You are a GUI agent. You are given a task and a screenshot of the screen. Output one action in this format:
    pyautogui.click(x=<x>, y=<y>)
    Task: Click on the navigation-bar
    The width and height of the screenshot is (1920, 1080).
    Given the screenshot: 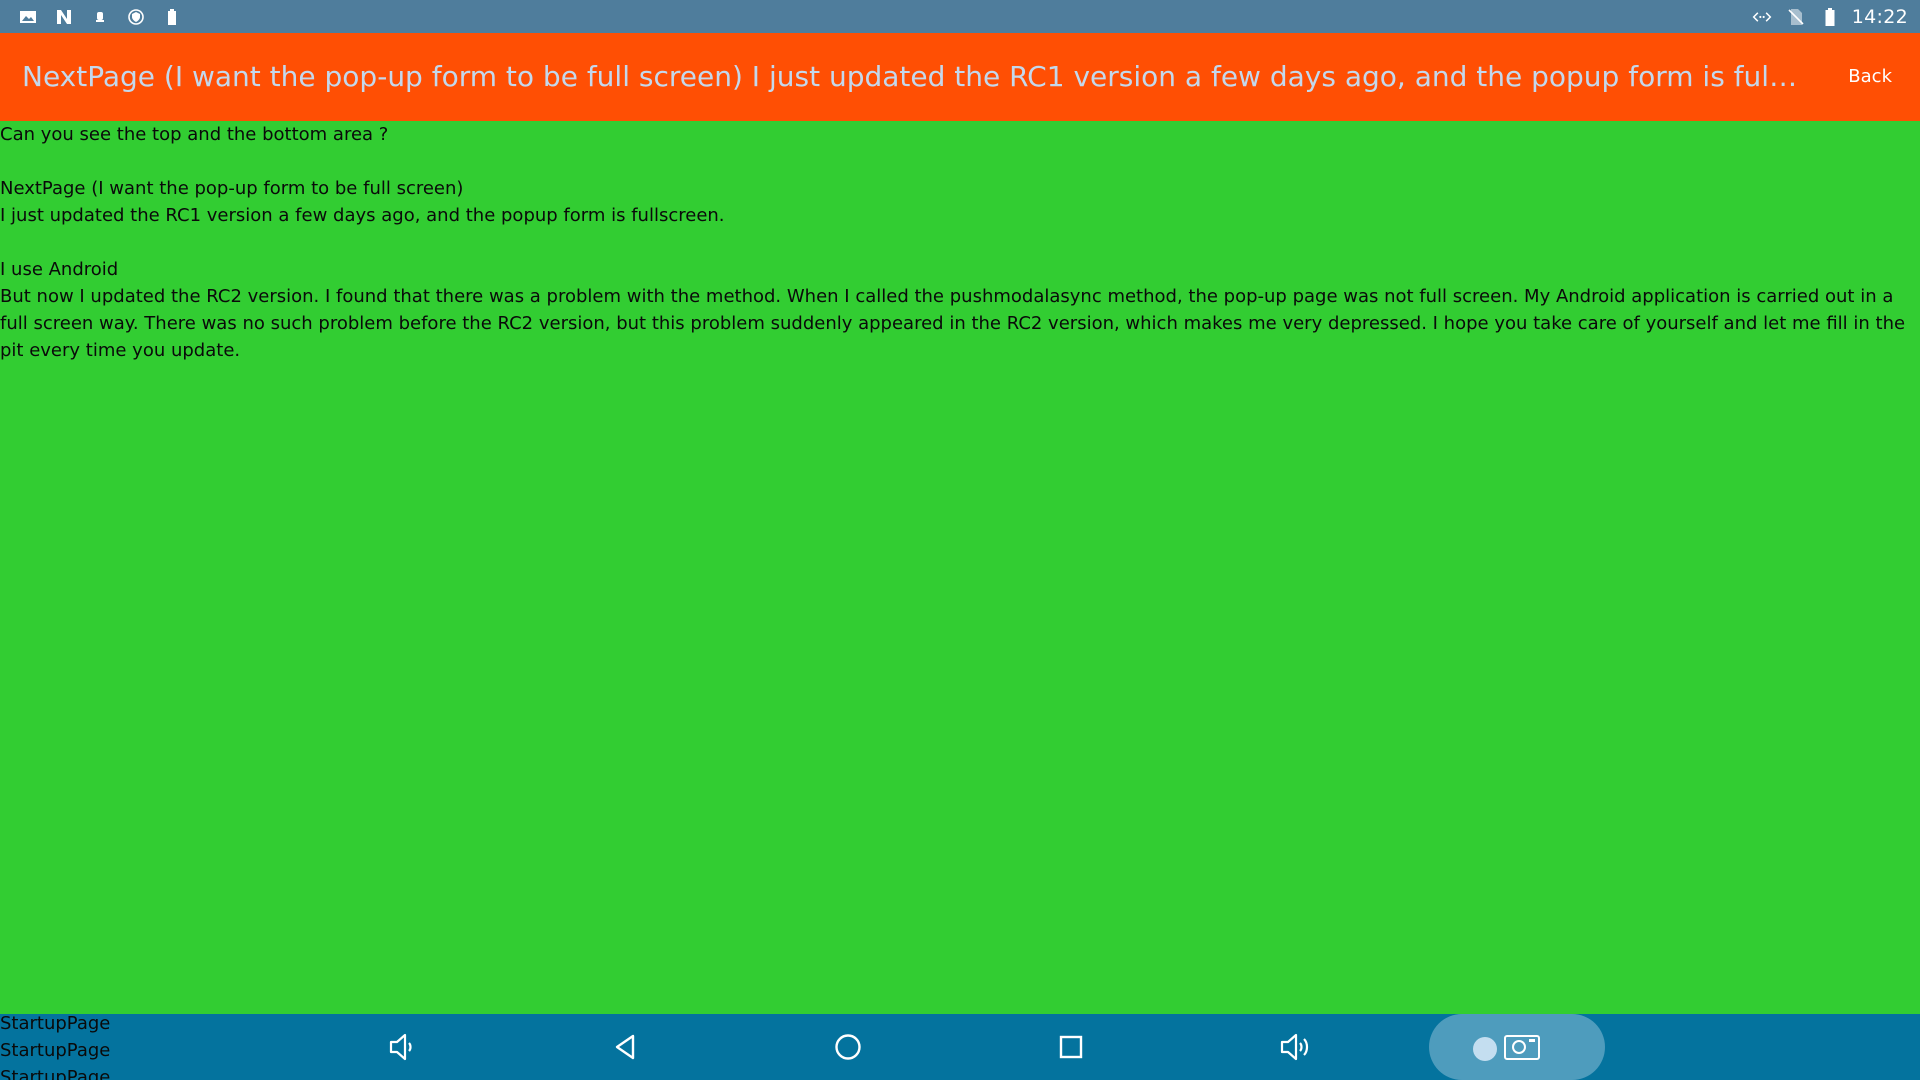 What is the action you would take?
    pyautogui.click(x=960, y=1047)
    